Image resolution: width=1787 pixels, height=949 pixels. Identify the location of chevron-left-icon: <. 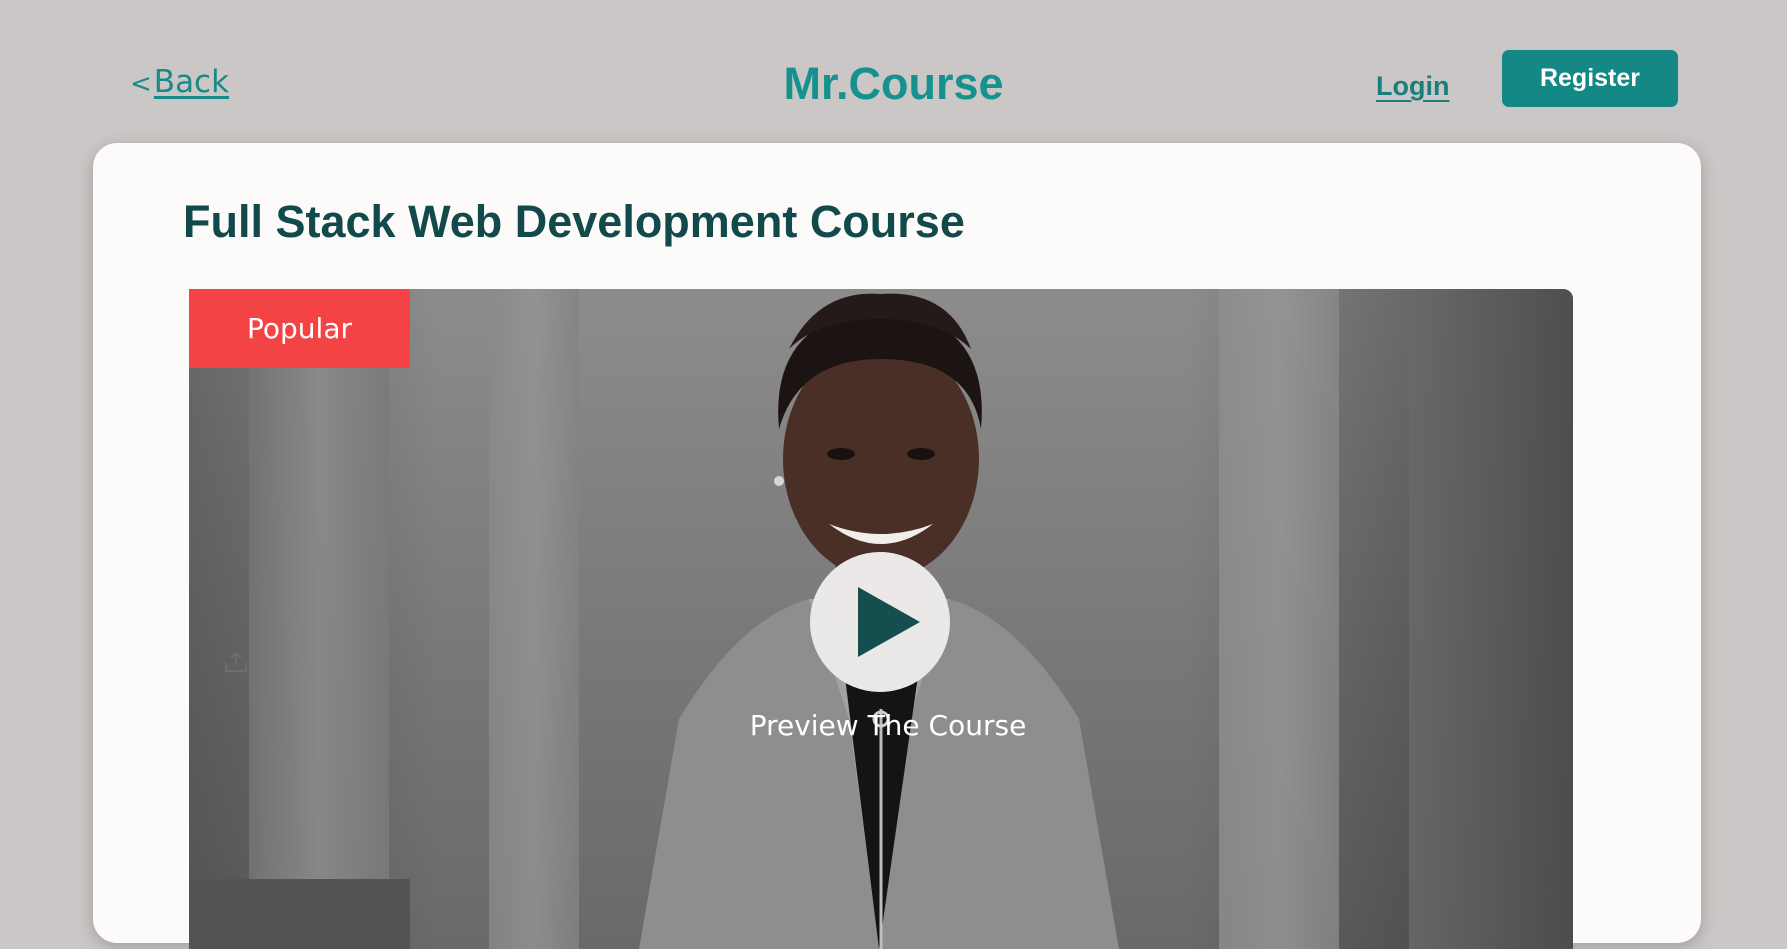
(141, 84).